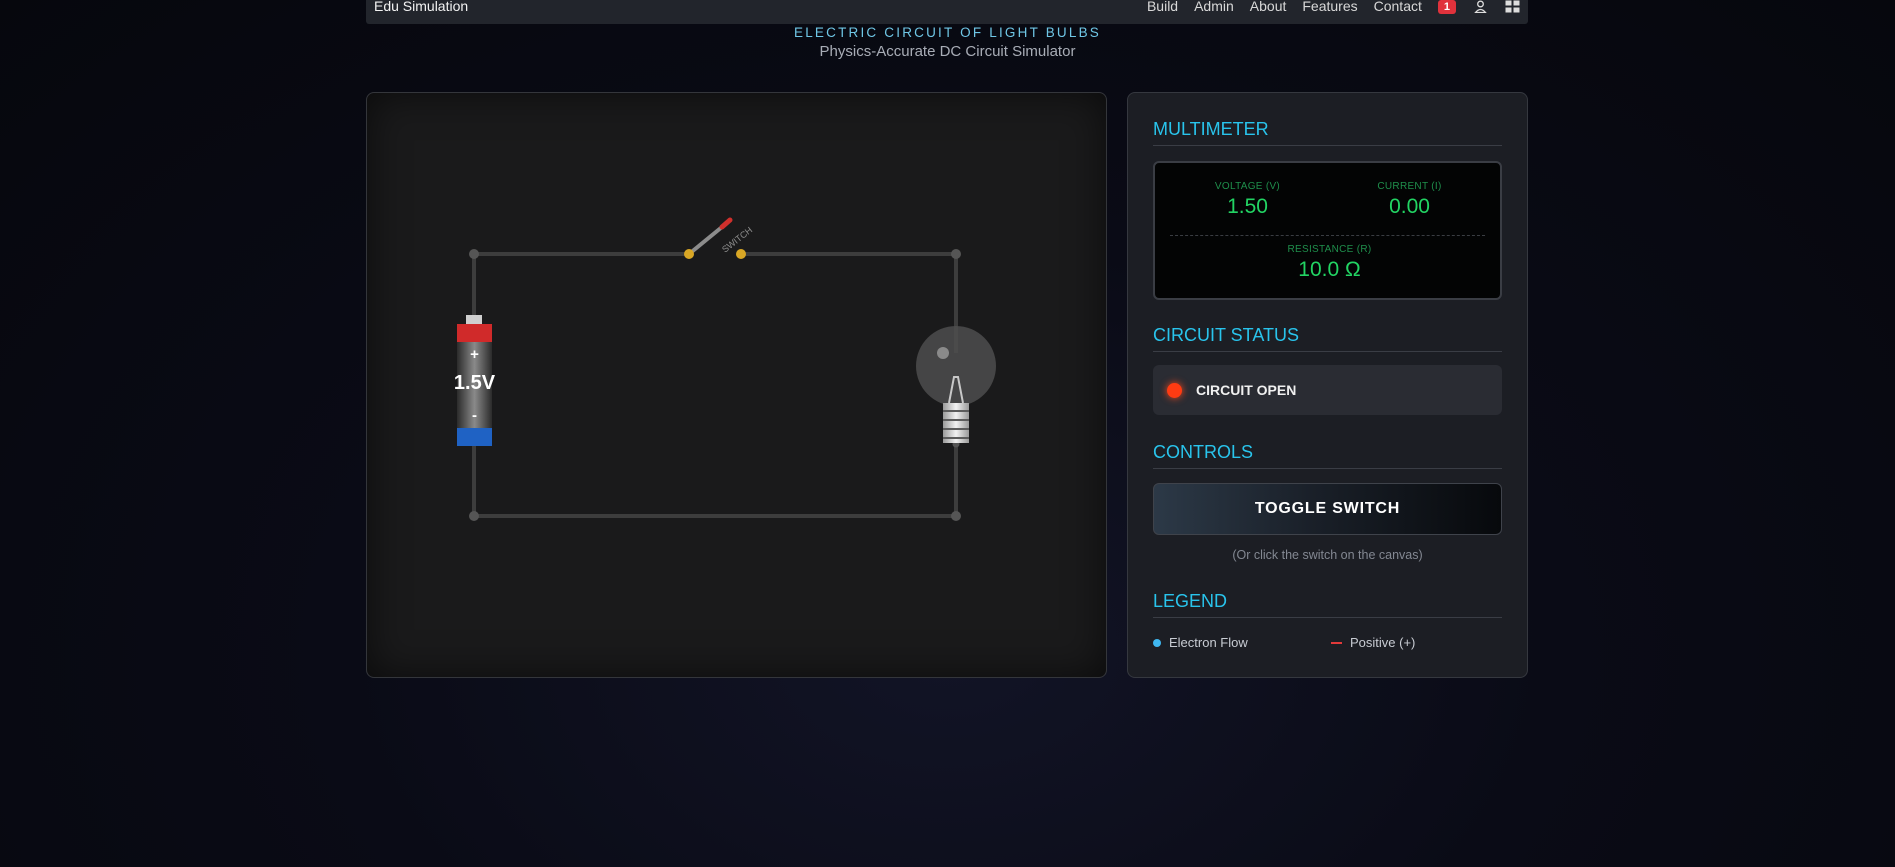 This screenshot has height=867, width=1895. What do you see at coordinates (689, 254) in the screenshot?
I see `switch-pivot` at bounding box center [689, 254].